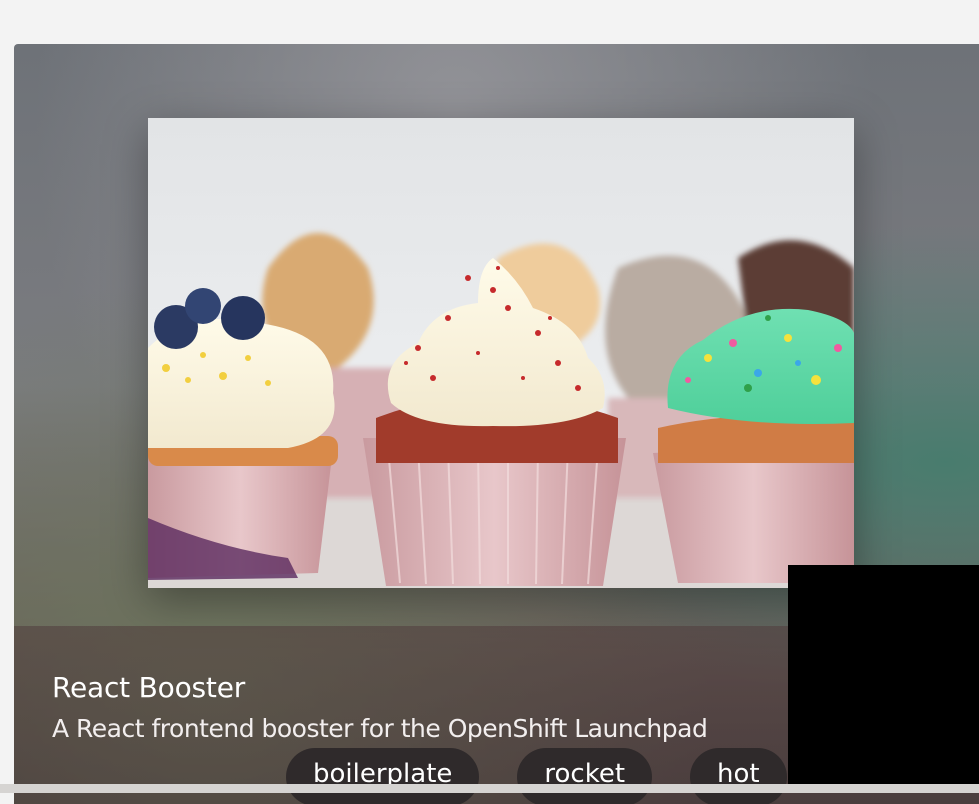 The image size is (979, 804). What do you see at coordinates (489, 788) in the screenshot?
I see `bottom-strip` at bounding box center [489, 788].